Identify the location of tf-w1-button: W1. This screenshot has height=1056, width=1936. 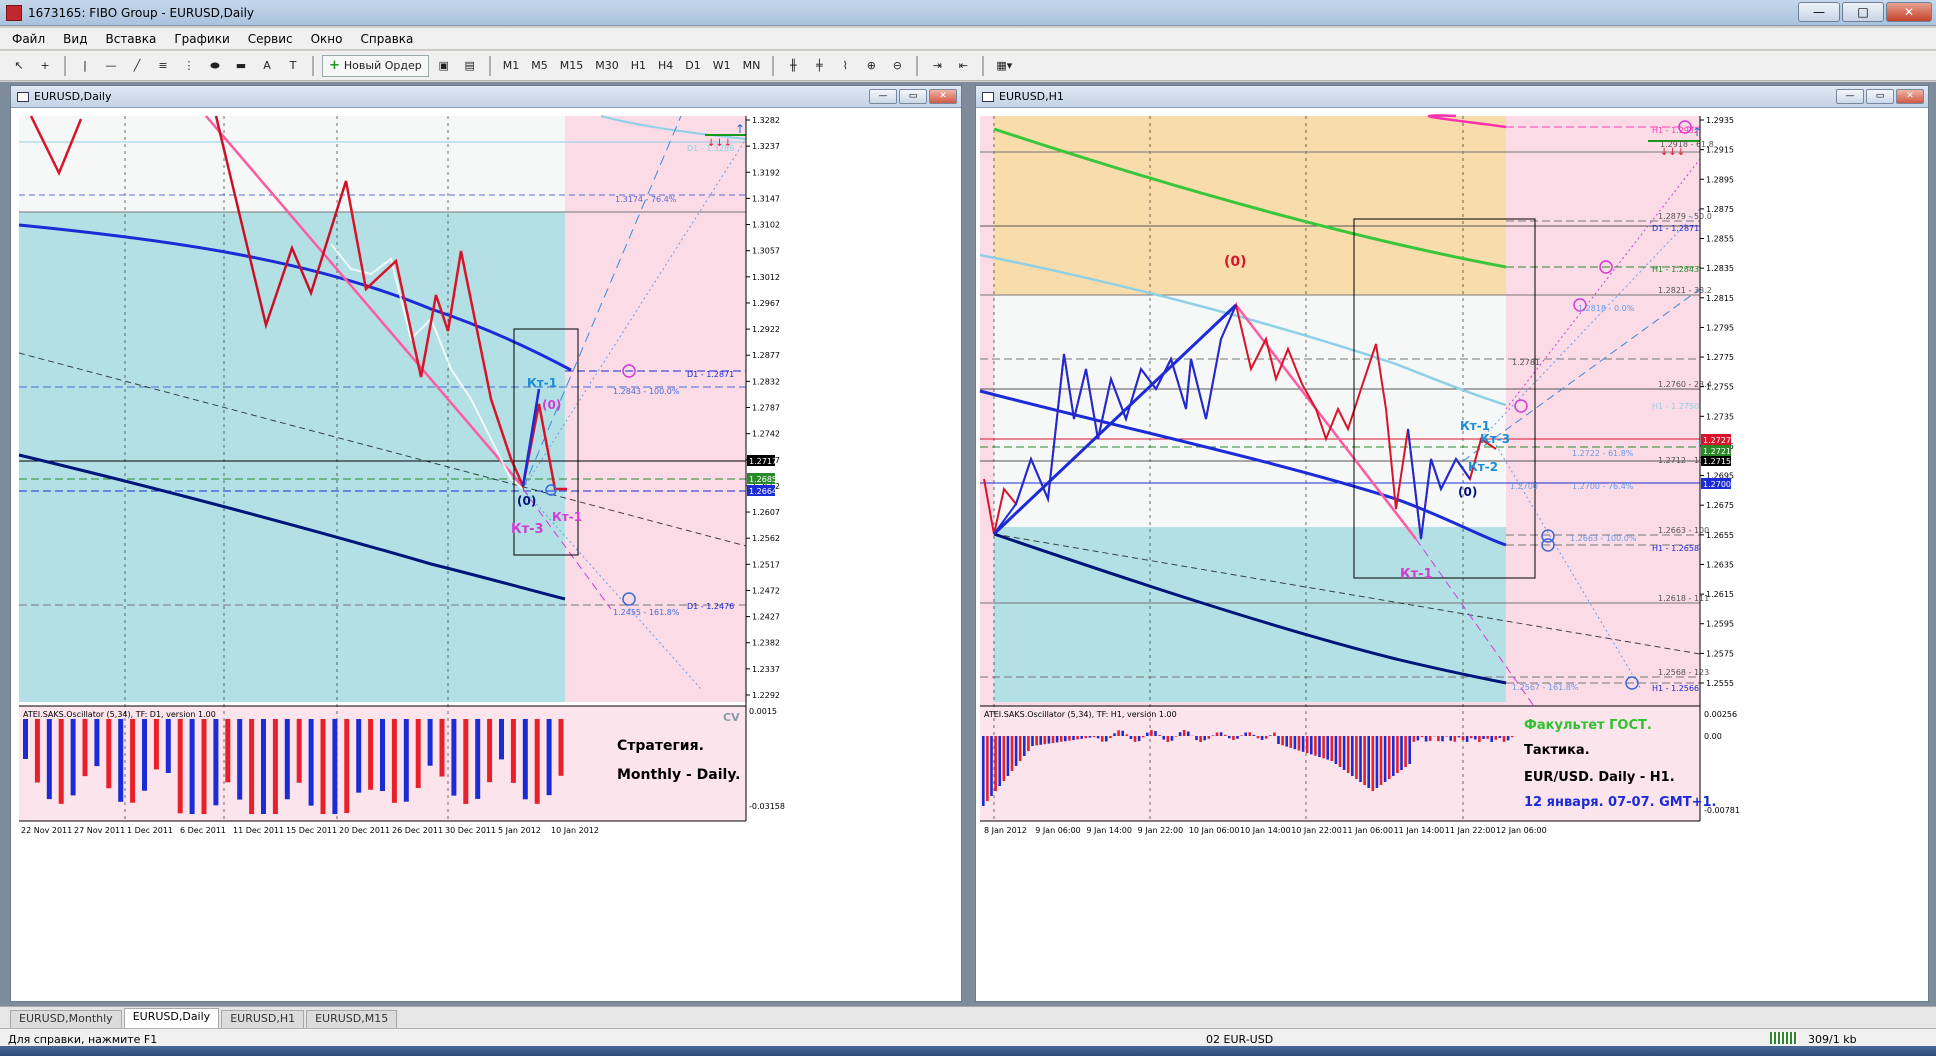
(722, 66).